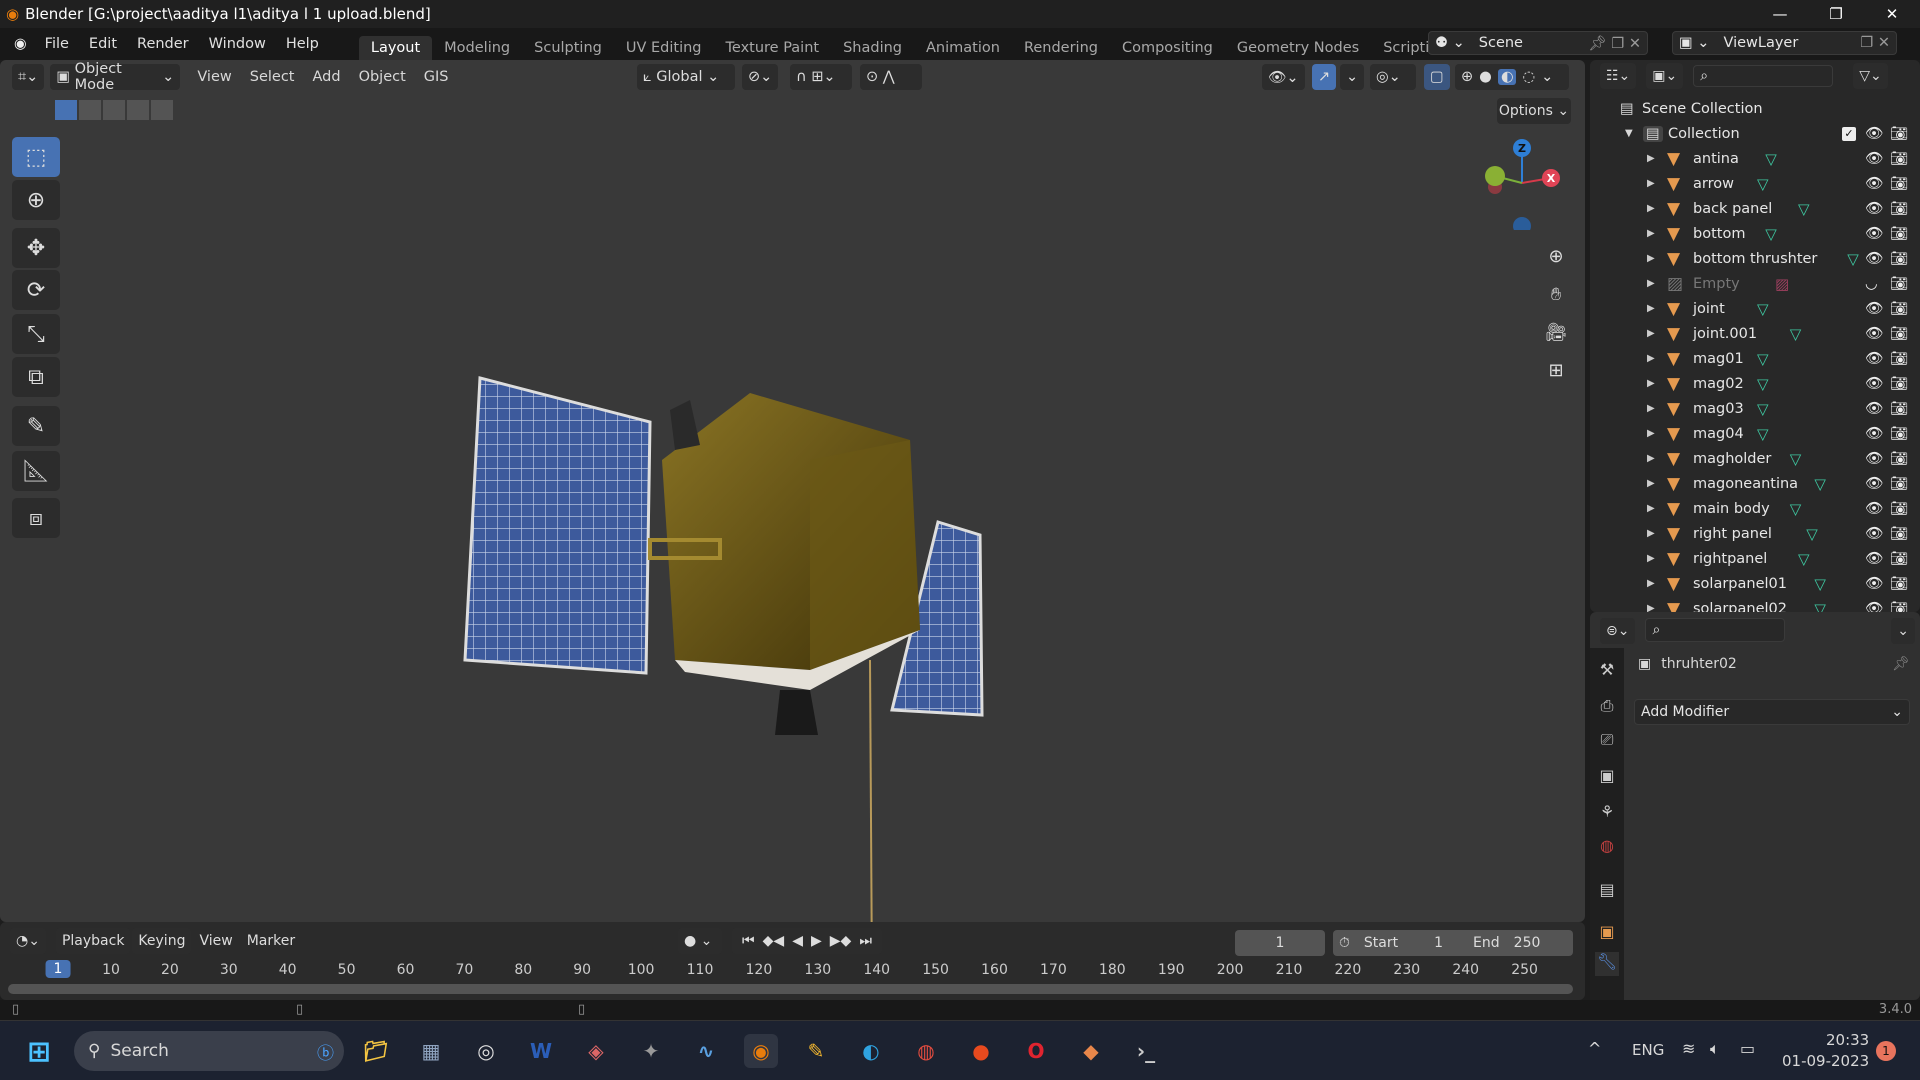 This screenshot has width=1920, height=1080. I want to click on current-frame-field: 1, so click(1280, 943).